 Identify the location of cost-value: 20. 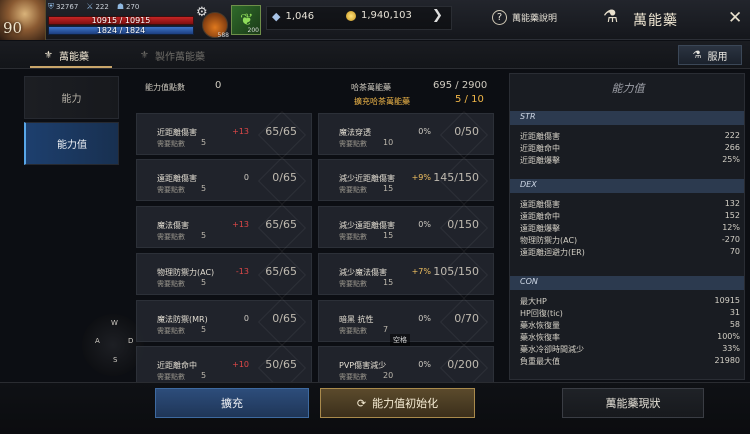
(388, 375).